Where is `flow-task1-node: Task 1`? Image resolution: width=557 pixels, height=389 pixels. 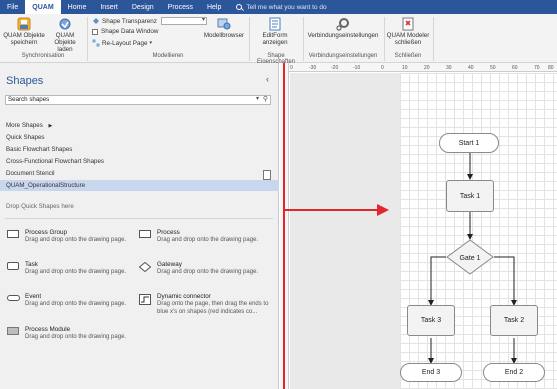 flow-task1-node: Task 1 is located at coordinates (470, 196).